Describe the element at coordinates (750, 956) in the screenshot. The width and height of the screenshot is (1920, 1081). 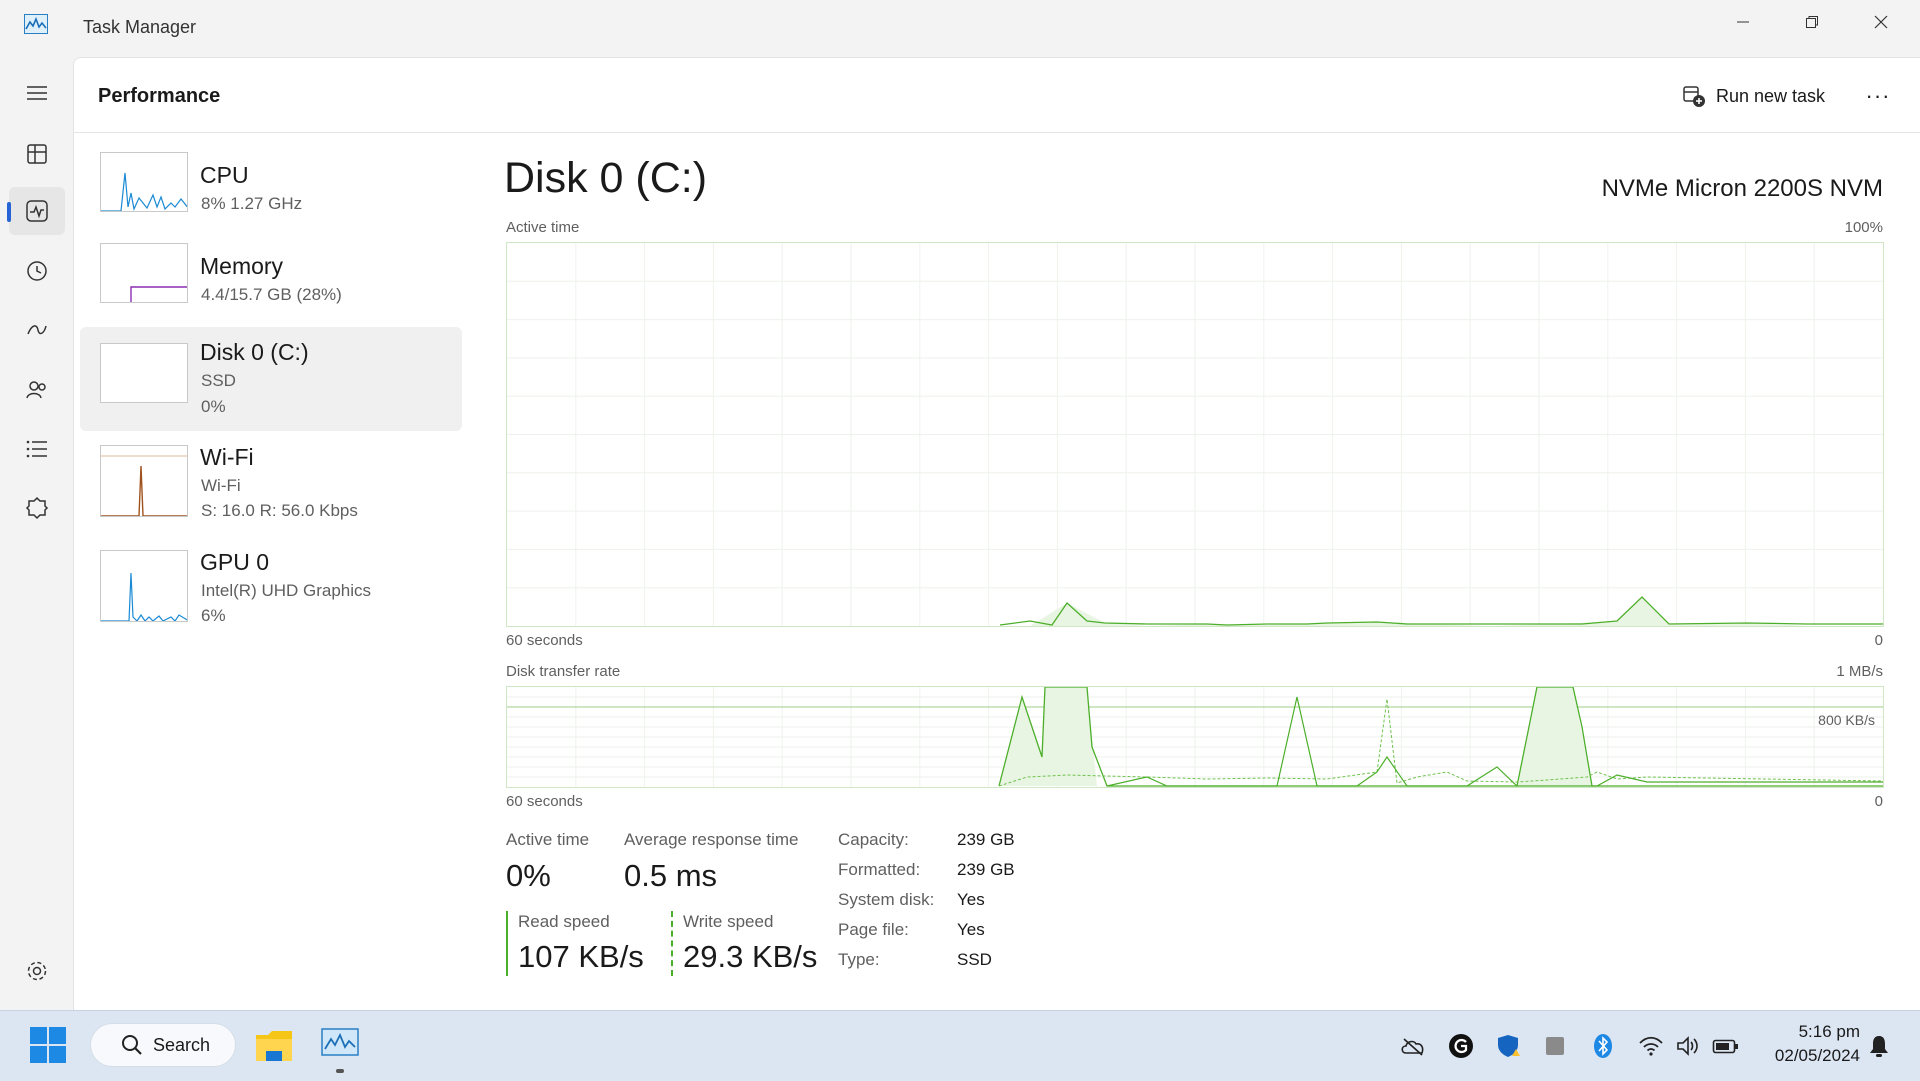
I see `write-speed-value: 29.3 KB/s` at that location.